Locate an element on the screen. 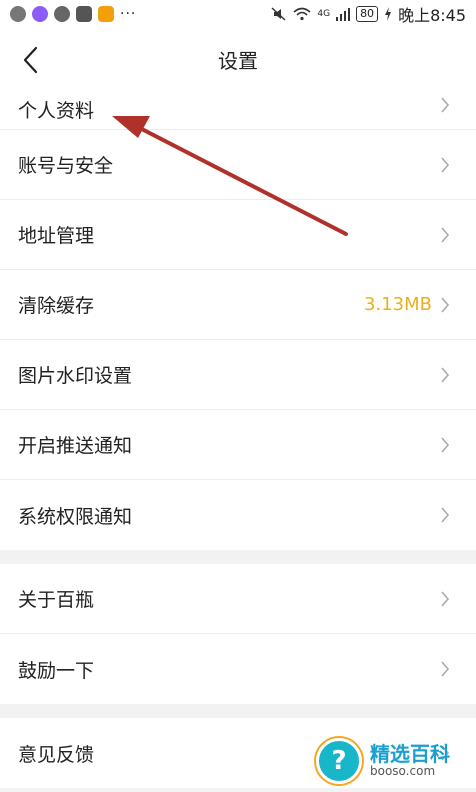 This screenshot has width=476, height=792. setting-image-watermark: 图片水印设置 is located at coordinates (238, 375).